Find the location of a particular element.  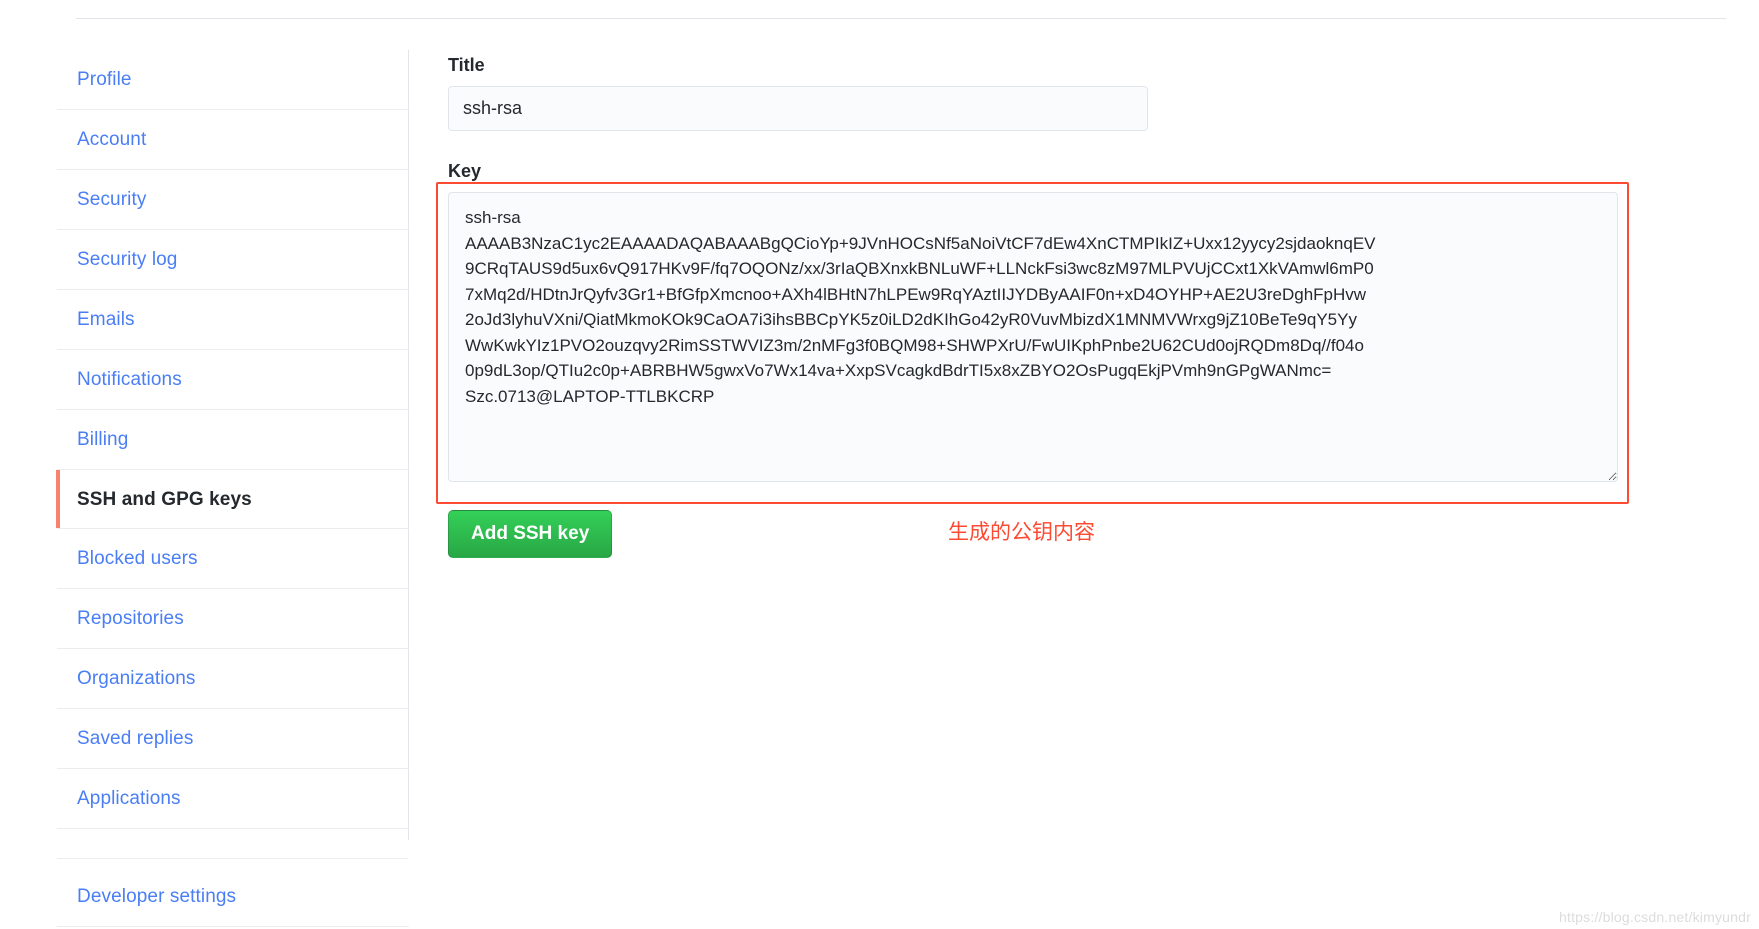

title-input is located at coordinates (798, 108).